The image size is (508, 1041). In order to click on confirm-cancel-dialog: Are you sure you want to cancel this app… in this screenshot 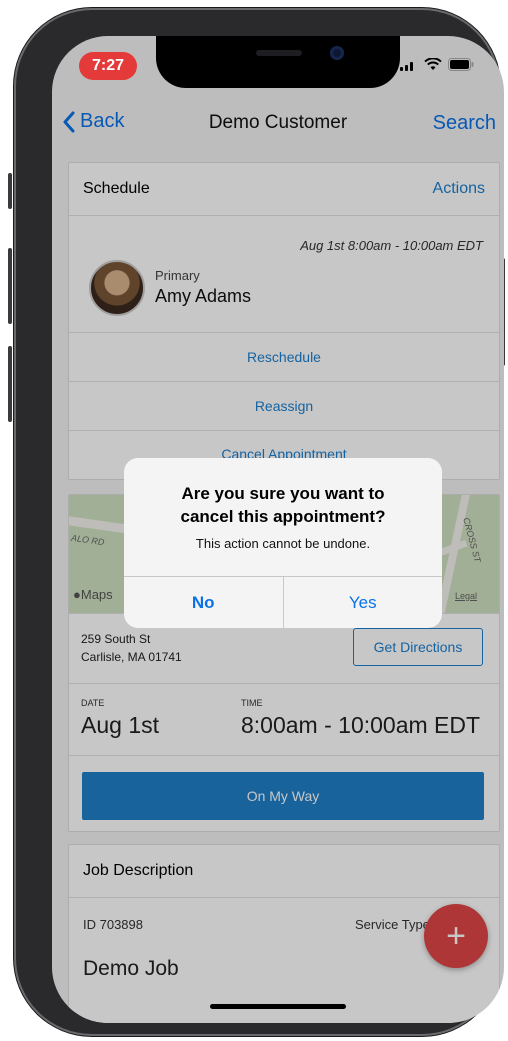, I will do `click(283, 543)`.